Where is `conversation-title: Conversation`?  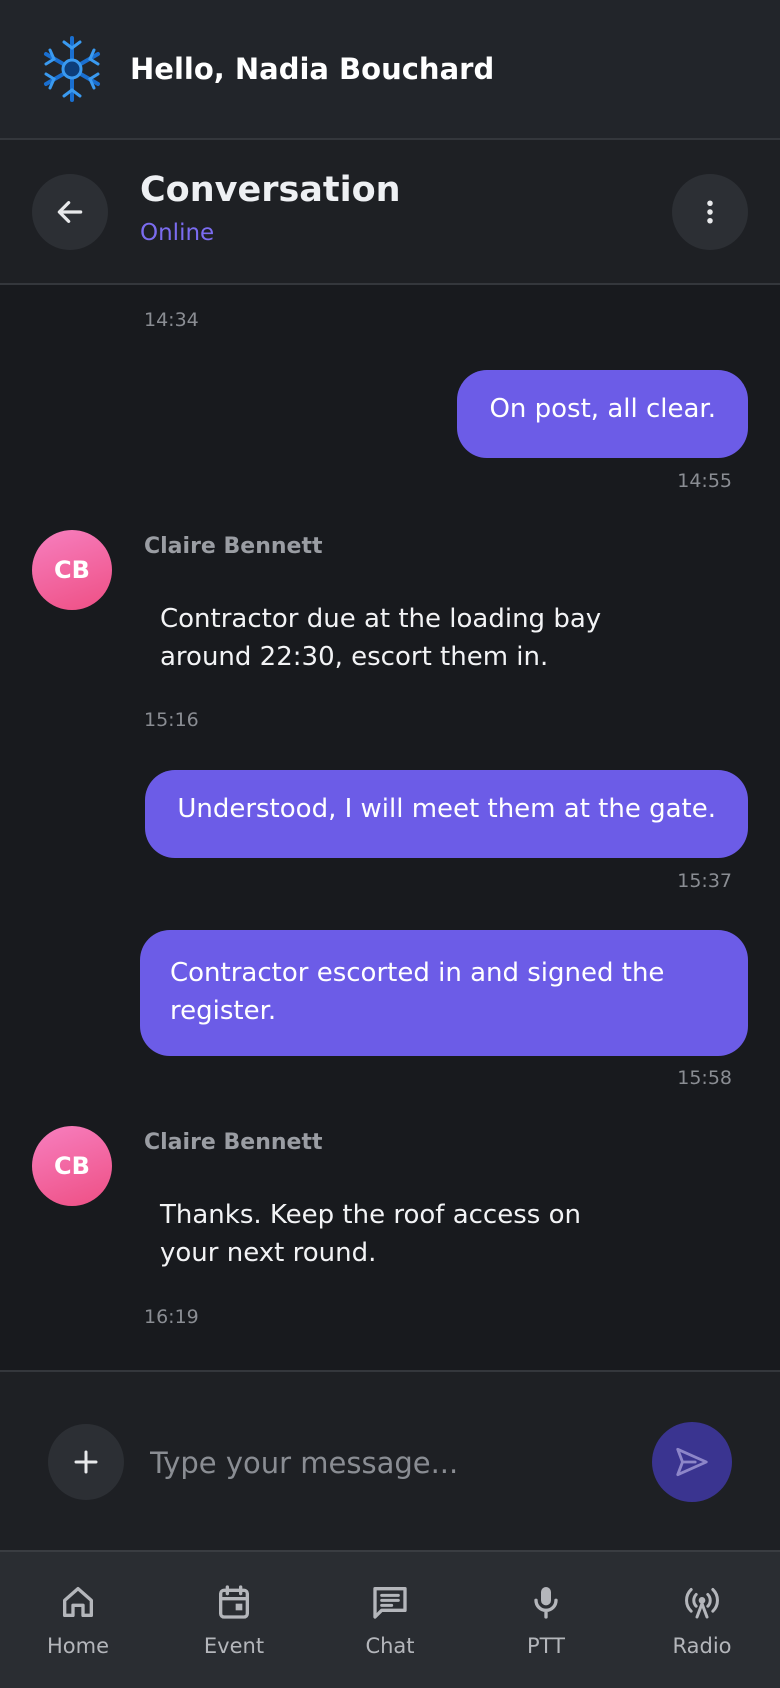
conversation-title: Conversation is located at coordinates (270, 190).